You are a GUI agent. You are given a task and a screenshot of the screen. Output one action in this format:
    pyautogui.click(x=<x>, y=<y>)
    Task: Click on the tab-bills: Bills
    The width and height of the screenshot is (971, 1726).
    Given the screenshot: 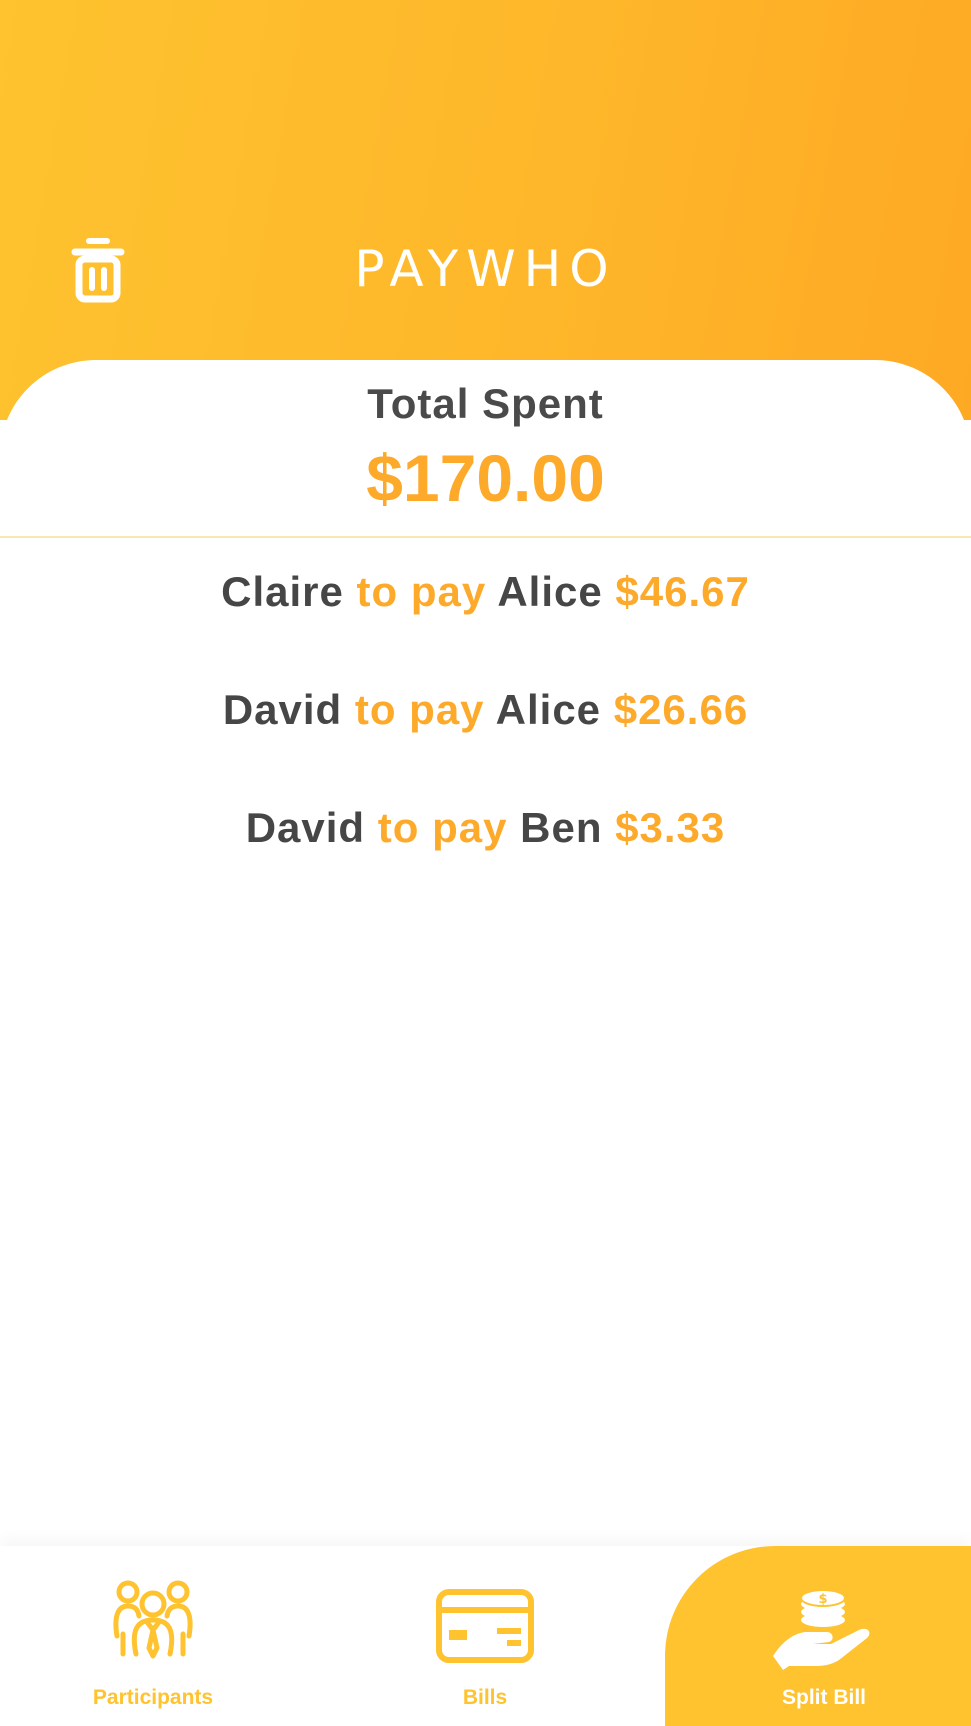 What is the action you would take?
    pyautogui.click(x=485, y=1636)
    